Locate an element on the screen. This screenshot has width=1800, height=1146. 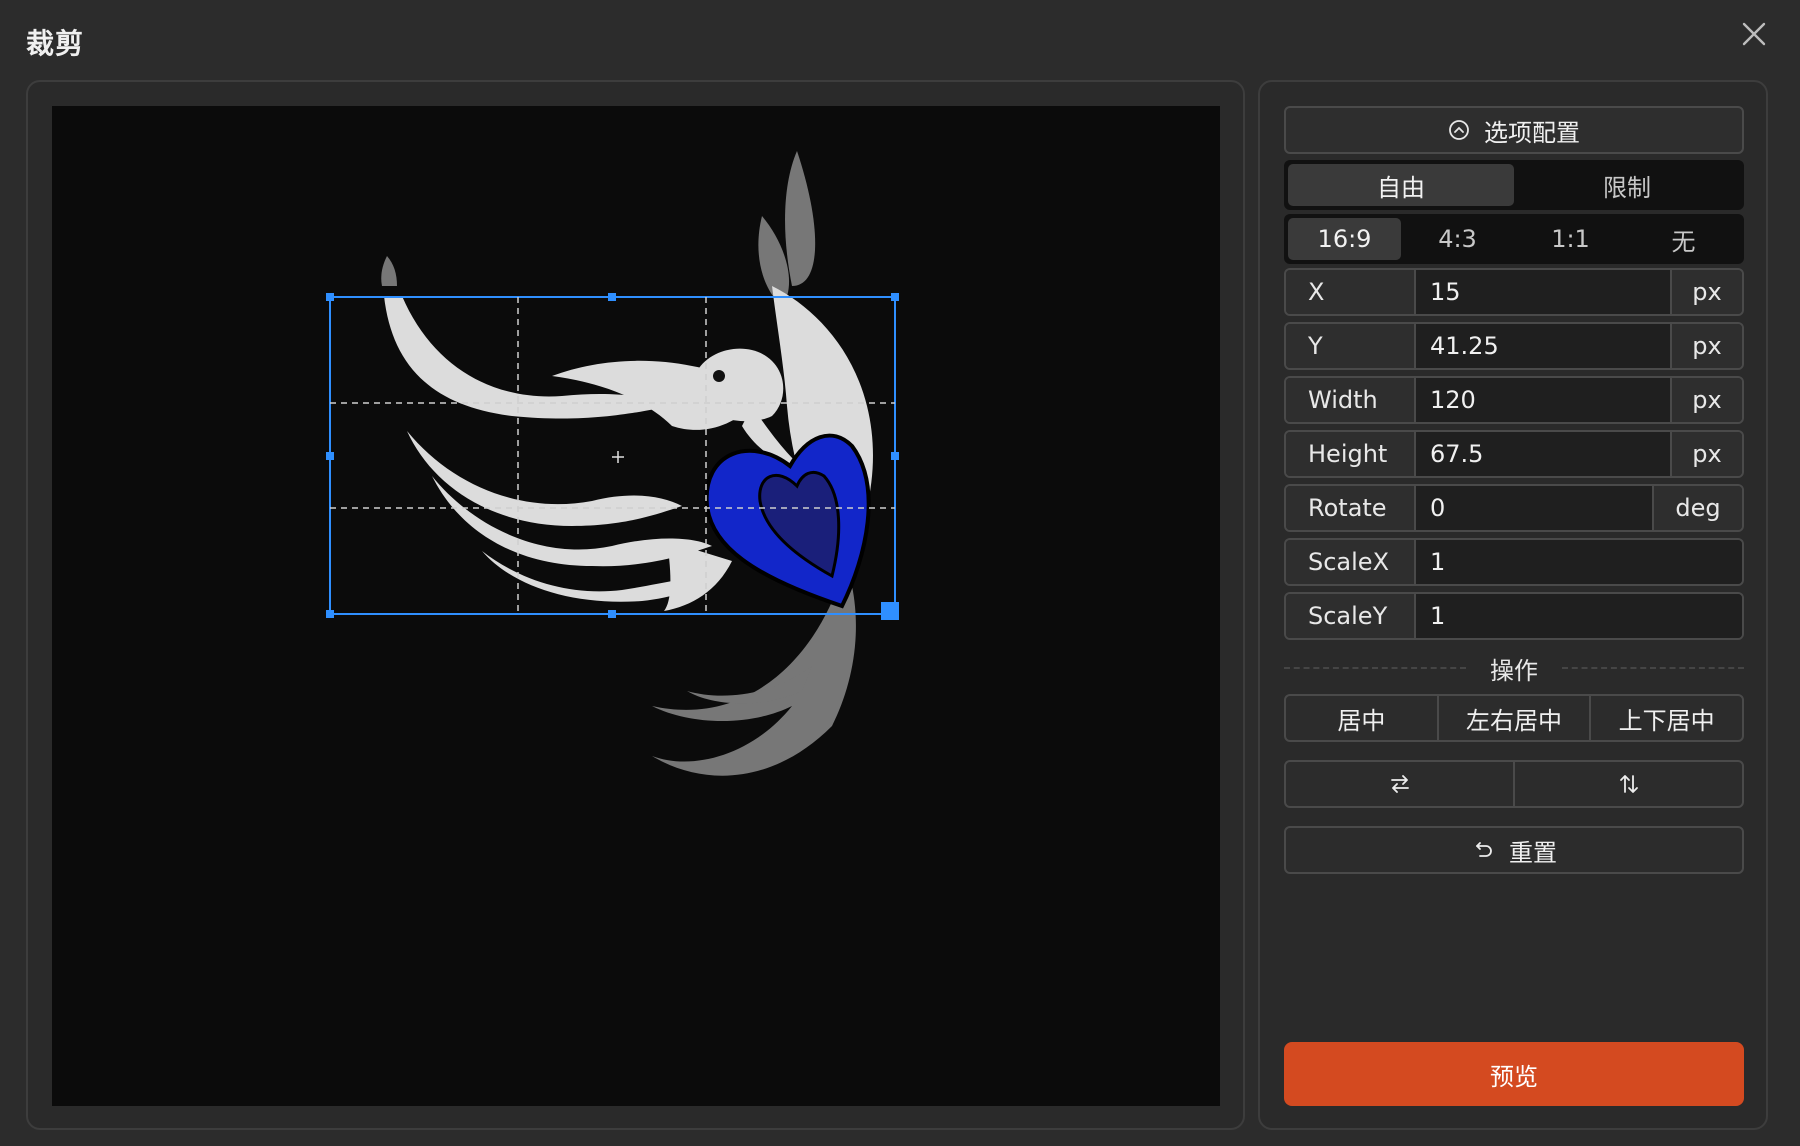
ratio-4-3: 4:3 is located at coordinates (1457, 239).